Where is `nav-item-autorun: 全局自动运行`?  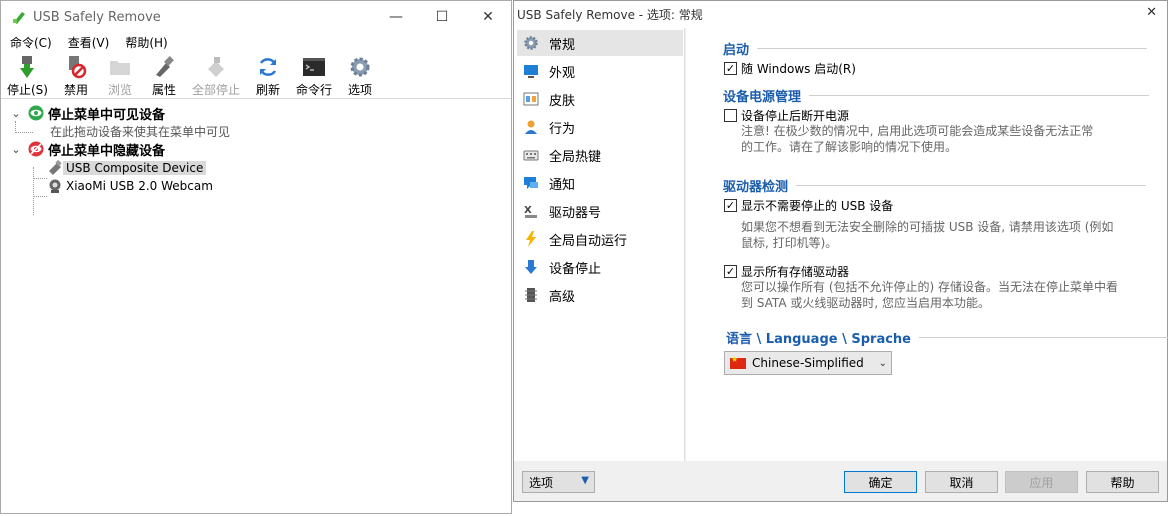 nav-item-autorun: 全局自动运行 is located at coordinates (600, 239).